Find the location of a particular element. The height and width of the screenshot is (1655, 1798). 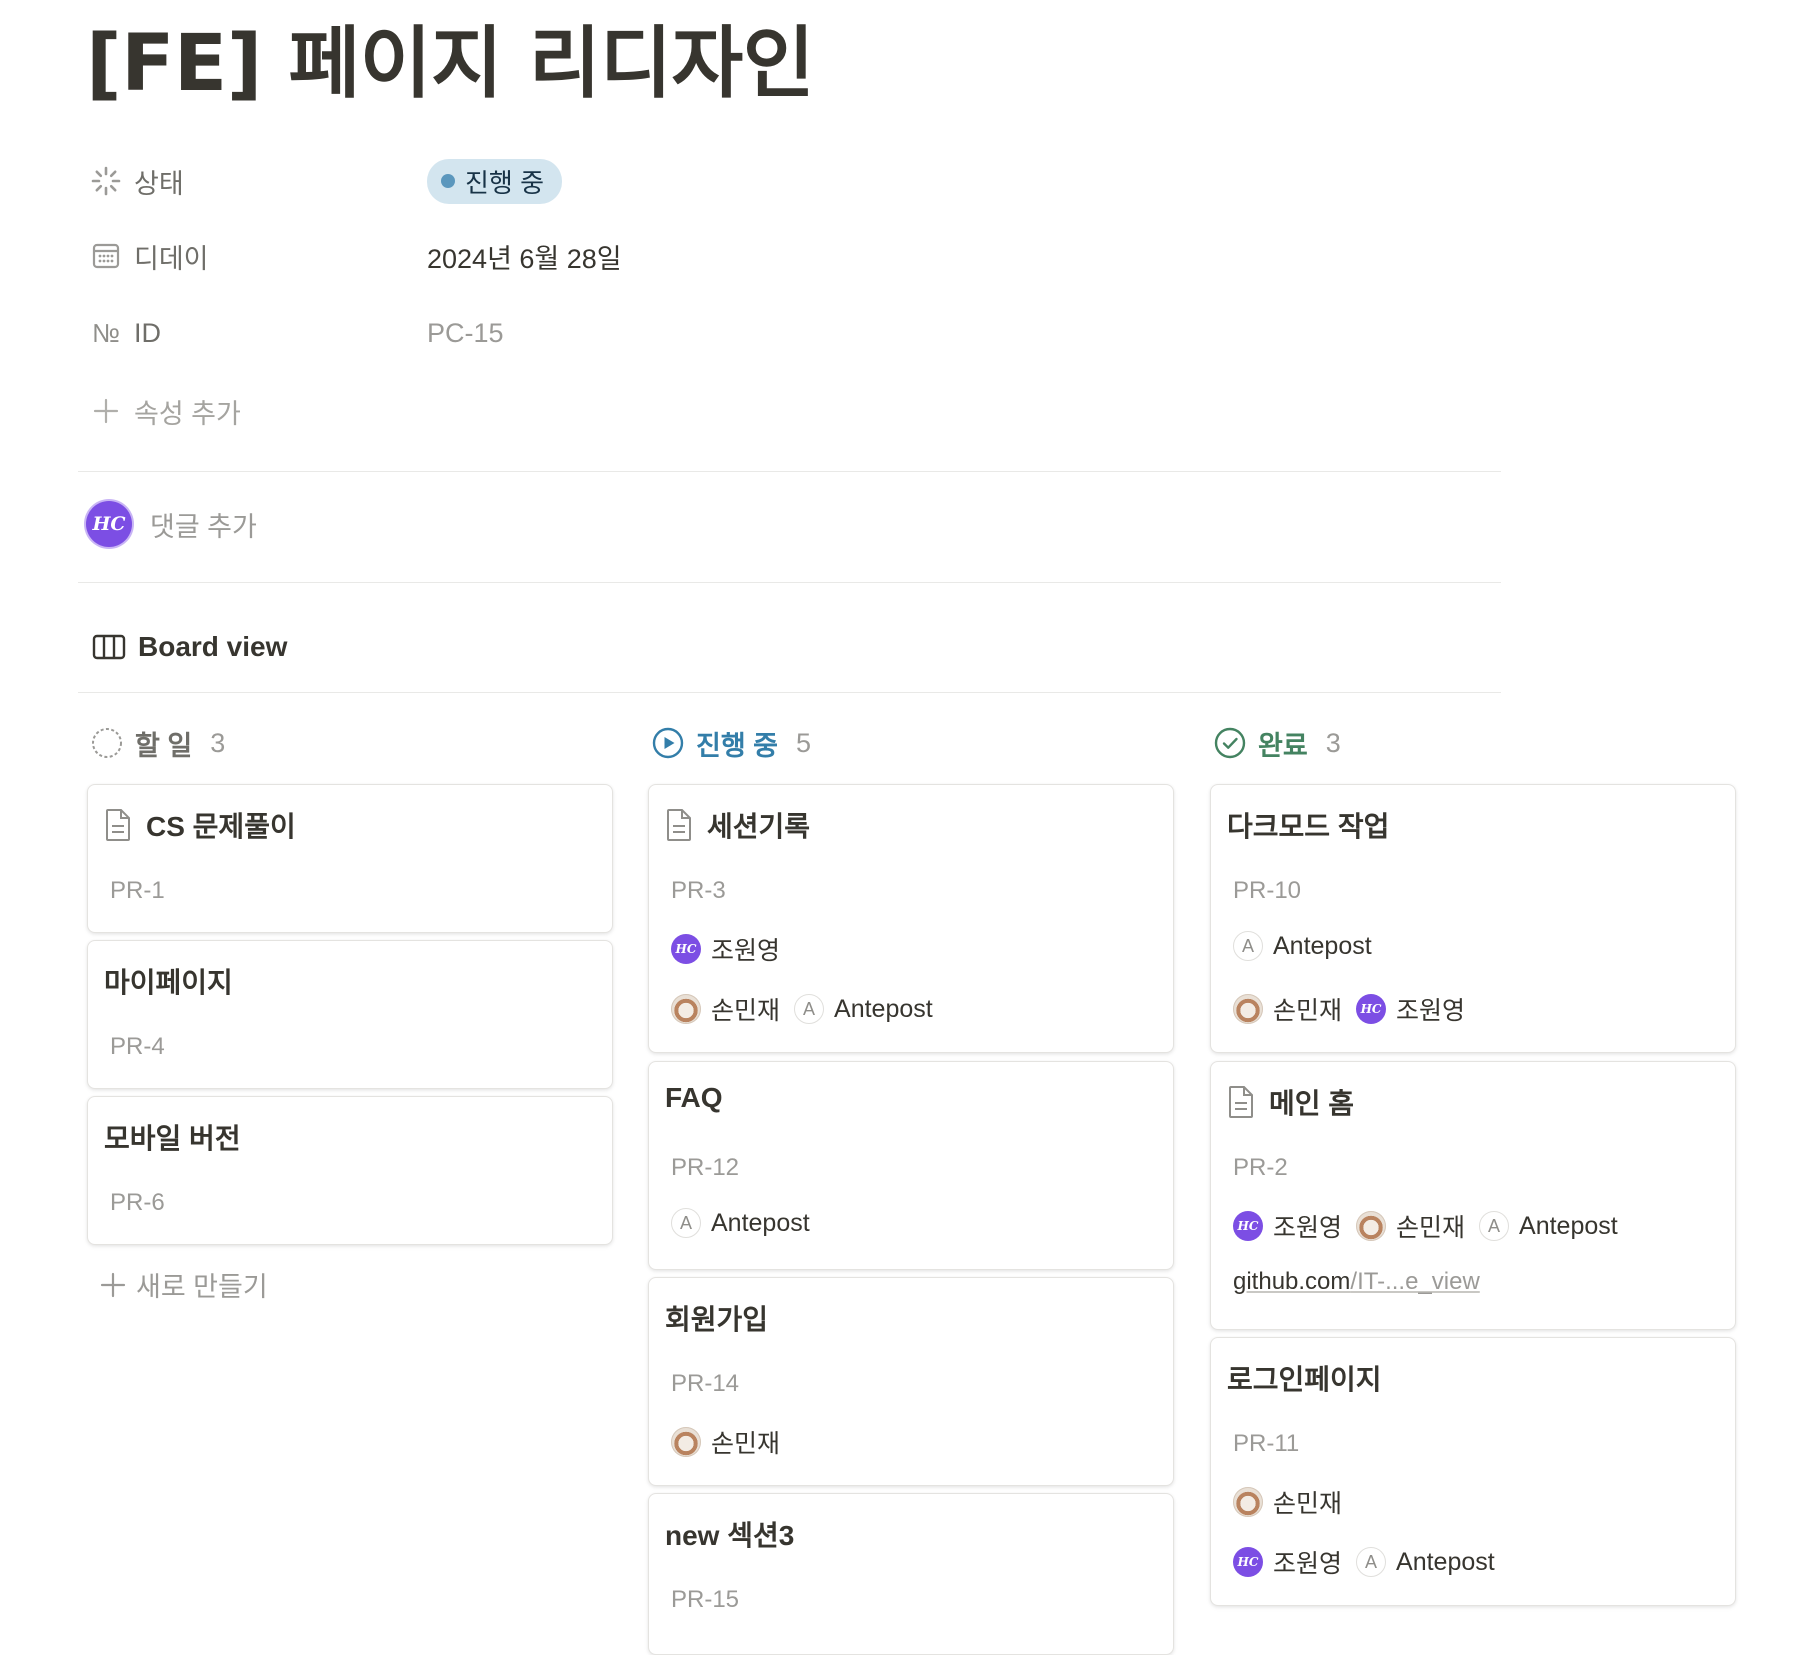

property-status-label: 상태 is located at coordinates (159, 183).